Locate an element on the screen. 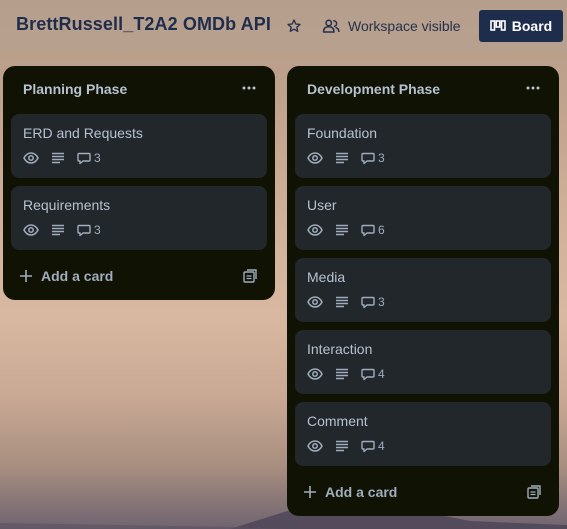 The image size is (567, 529). card-title: Requirements is located at coordinates (67, 205).